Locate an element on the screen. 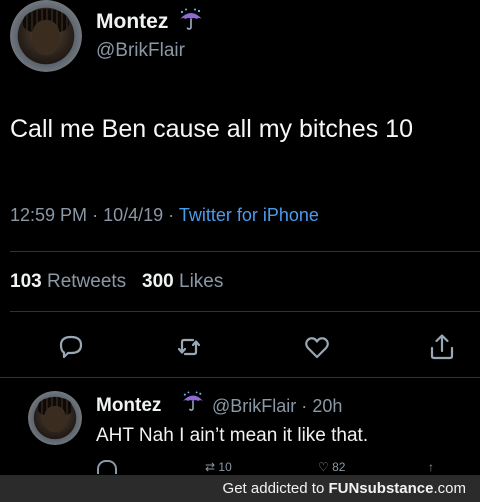  reply-like-count: 82 is located at coordinates (339, 467).